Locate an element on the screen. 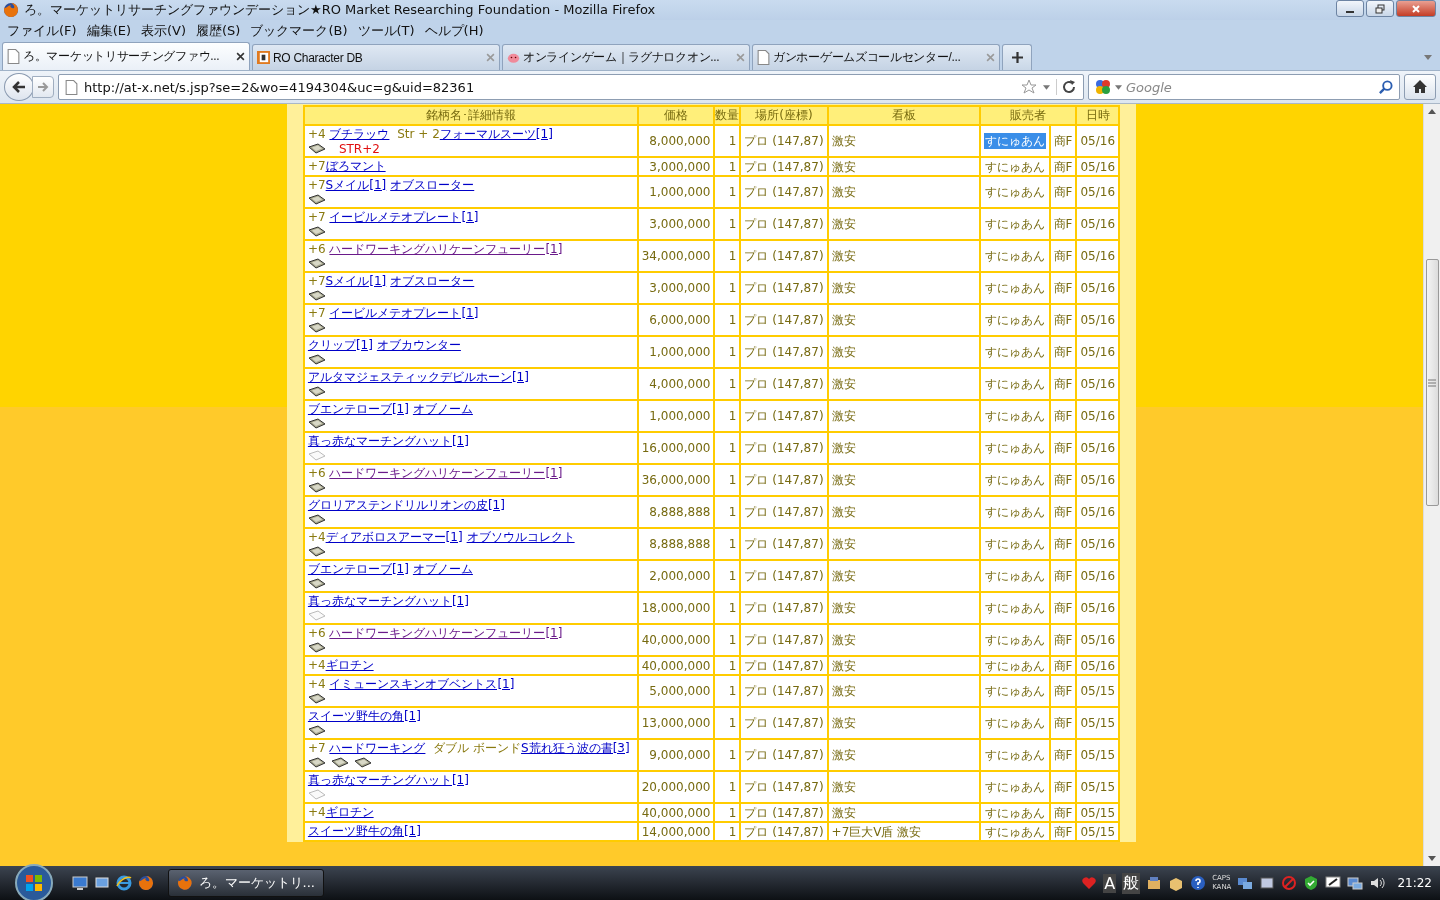 This screenshot has width=1440, height=900. reload-icon is located at coordinates (1066, 87).